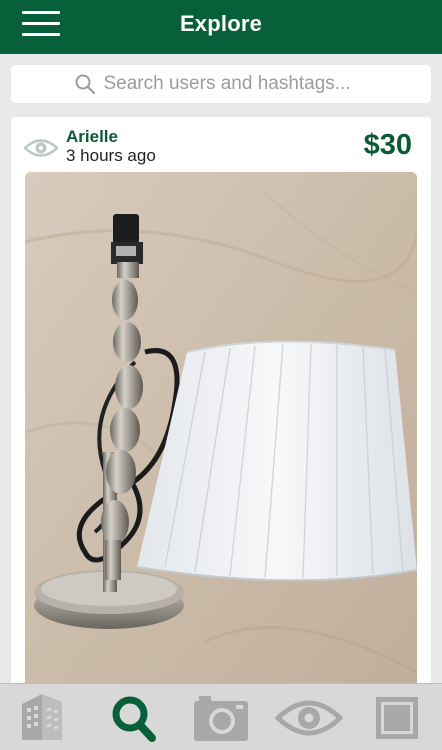  I want to click on tab-camera, so click(221, 717).